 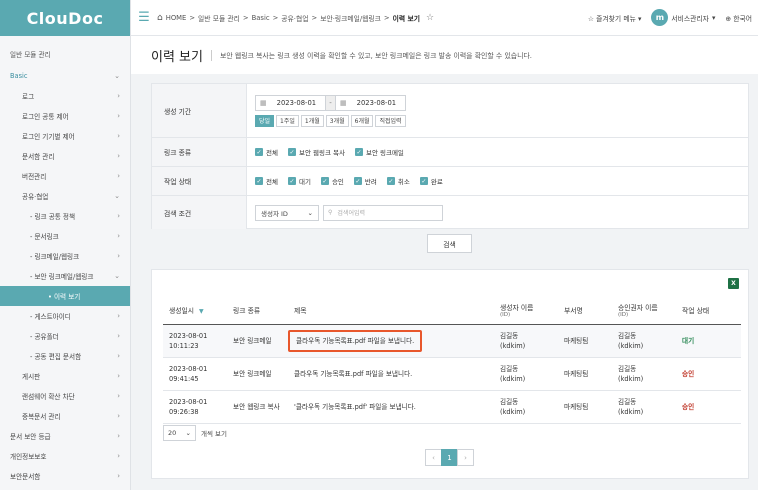 I want to click on search-input: ⚲ 검색어입력, so click(x=383, y=212).